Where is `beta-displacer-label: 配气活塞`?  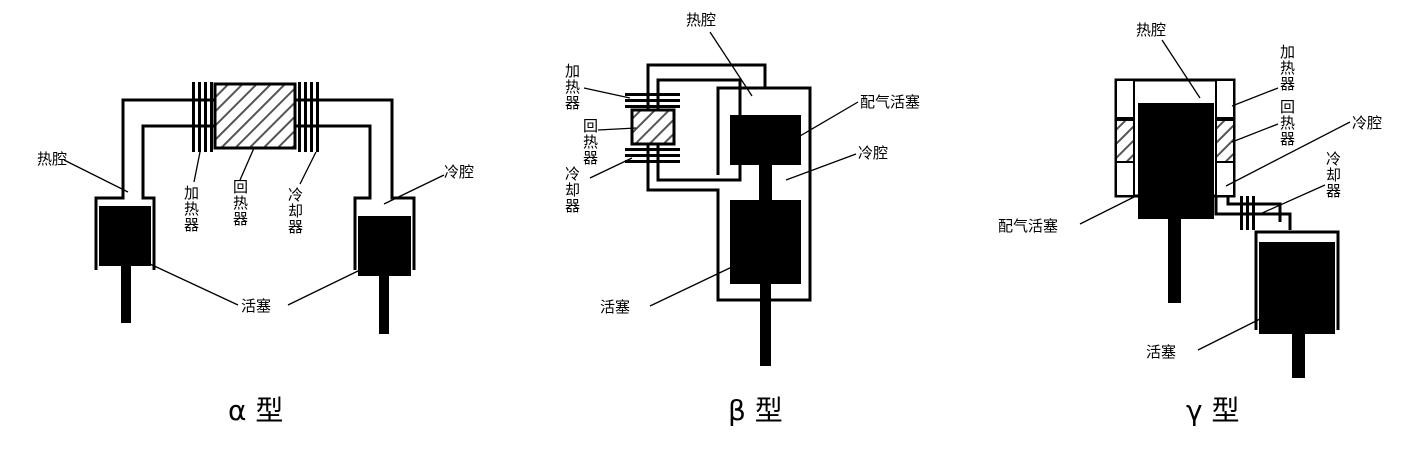
beta-displacer-label: 配气活塞 is located at coordinates (890, 102).